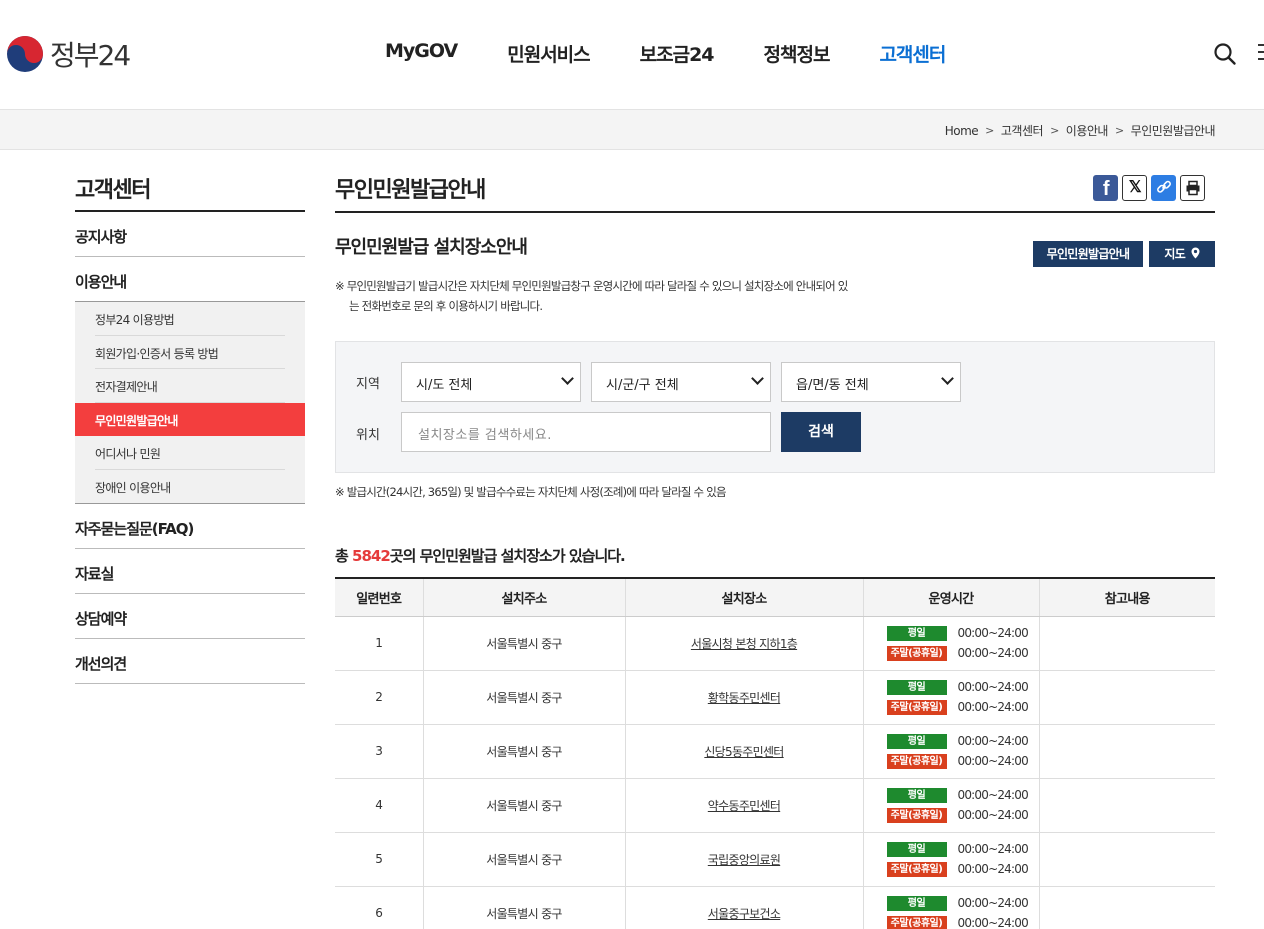 The width and height of the screenshot is (1264, 929). What do you see at coordinates (190, 181) in the screenshot?
I see `sidebar-title: 고객센터` at bounding box center [190, 181].